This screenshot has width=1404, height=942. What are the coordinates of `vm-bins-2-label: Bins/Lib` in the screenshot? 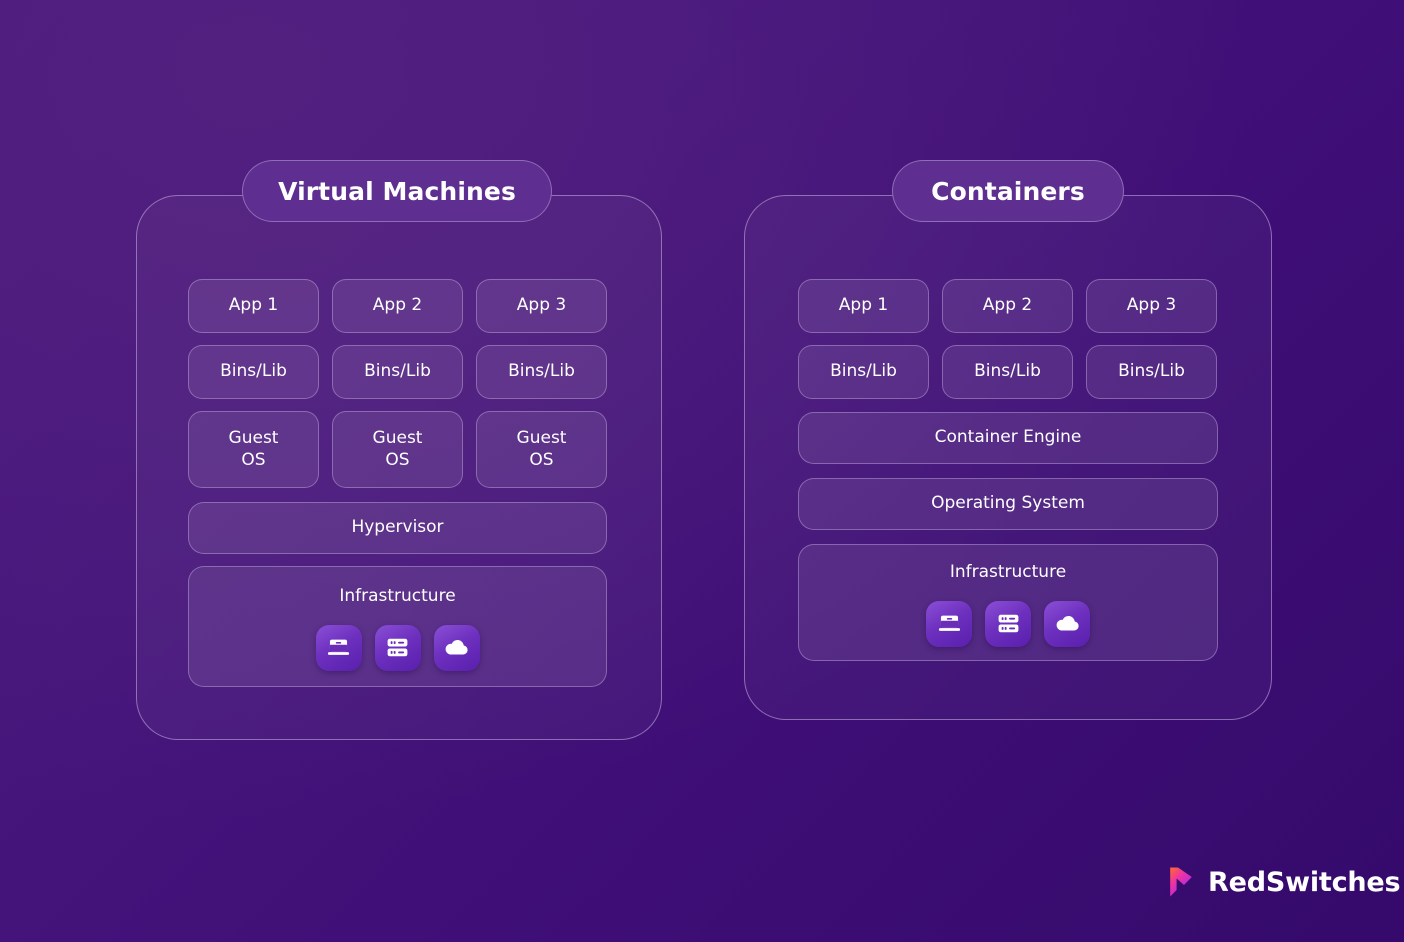 It's located at (397, 371).